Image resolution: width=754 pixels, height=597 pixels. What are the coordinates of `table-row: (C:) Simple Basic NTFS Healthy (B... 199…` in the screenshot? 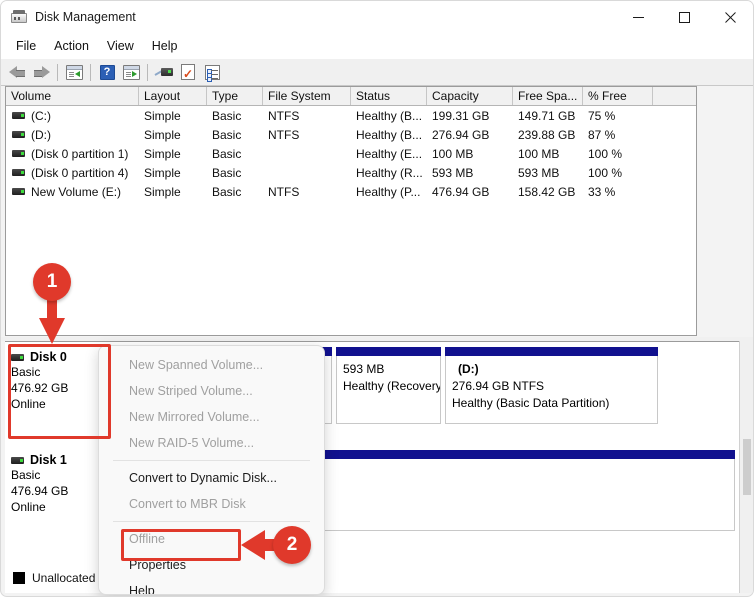 It's located at (351, 115).